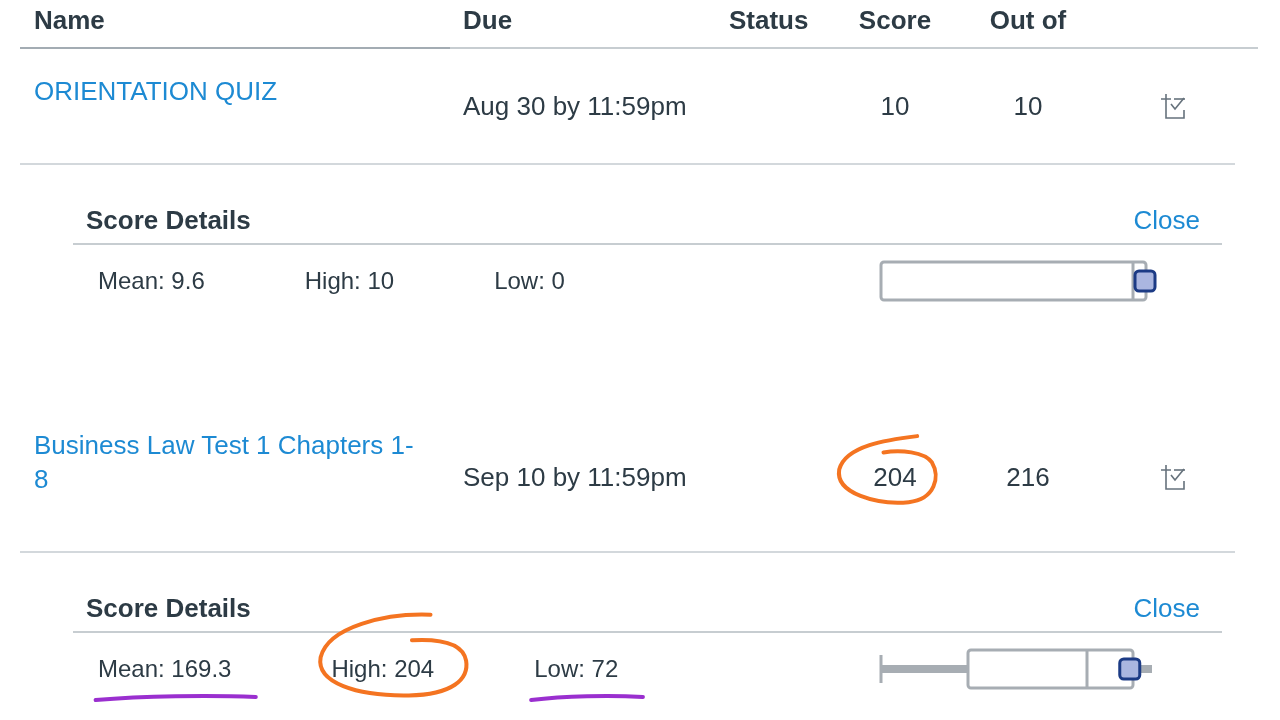  Describe the element at coordinates (529, 280) in the screenshot. I see `statistic-text: Low: 0` at that location.